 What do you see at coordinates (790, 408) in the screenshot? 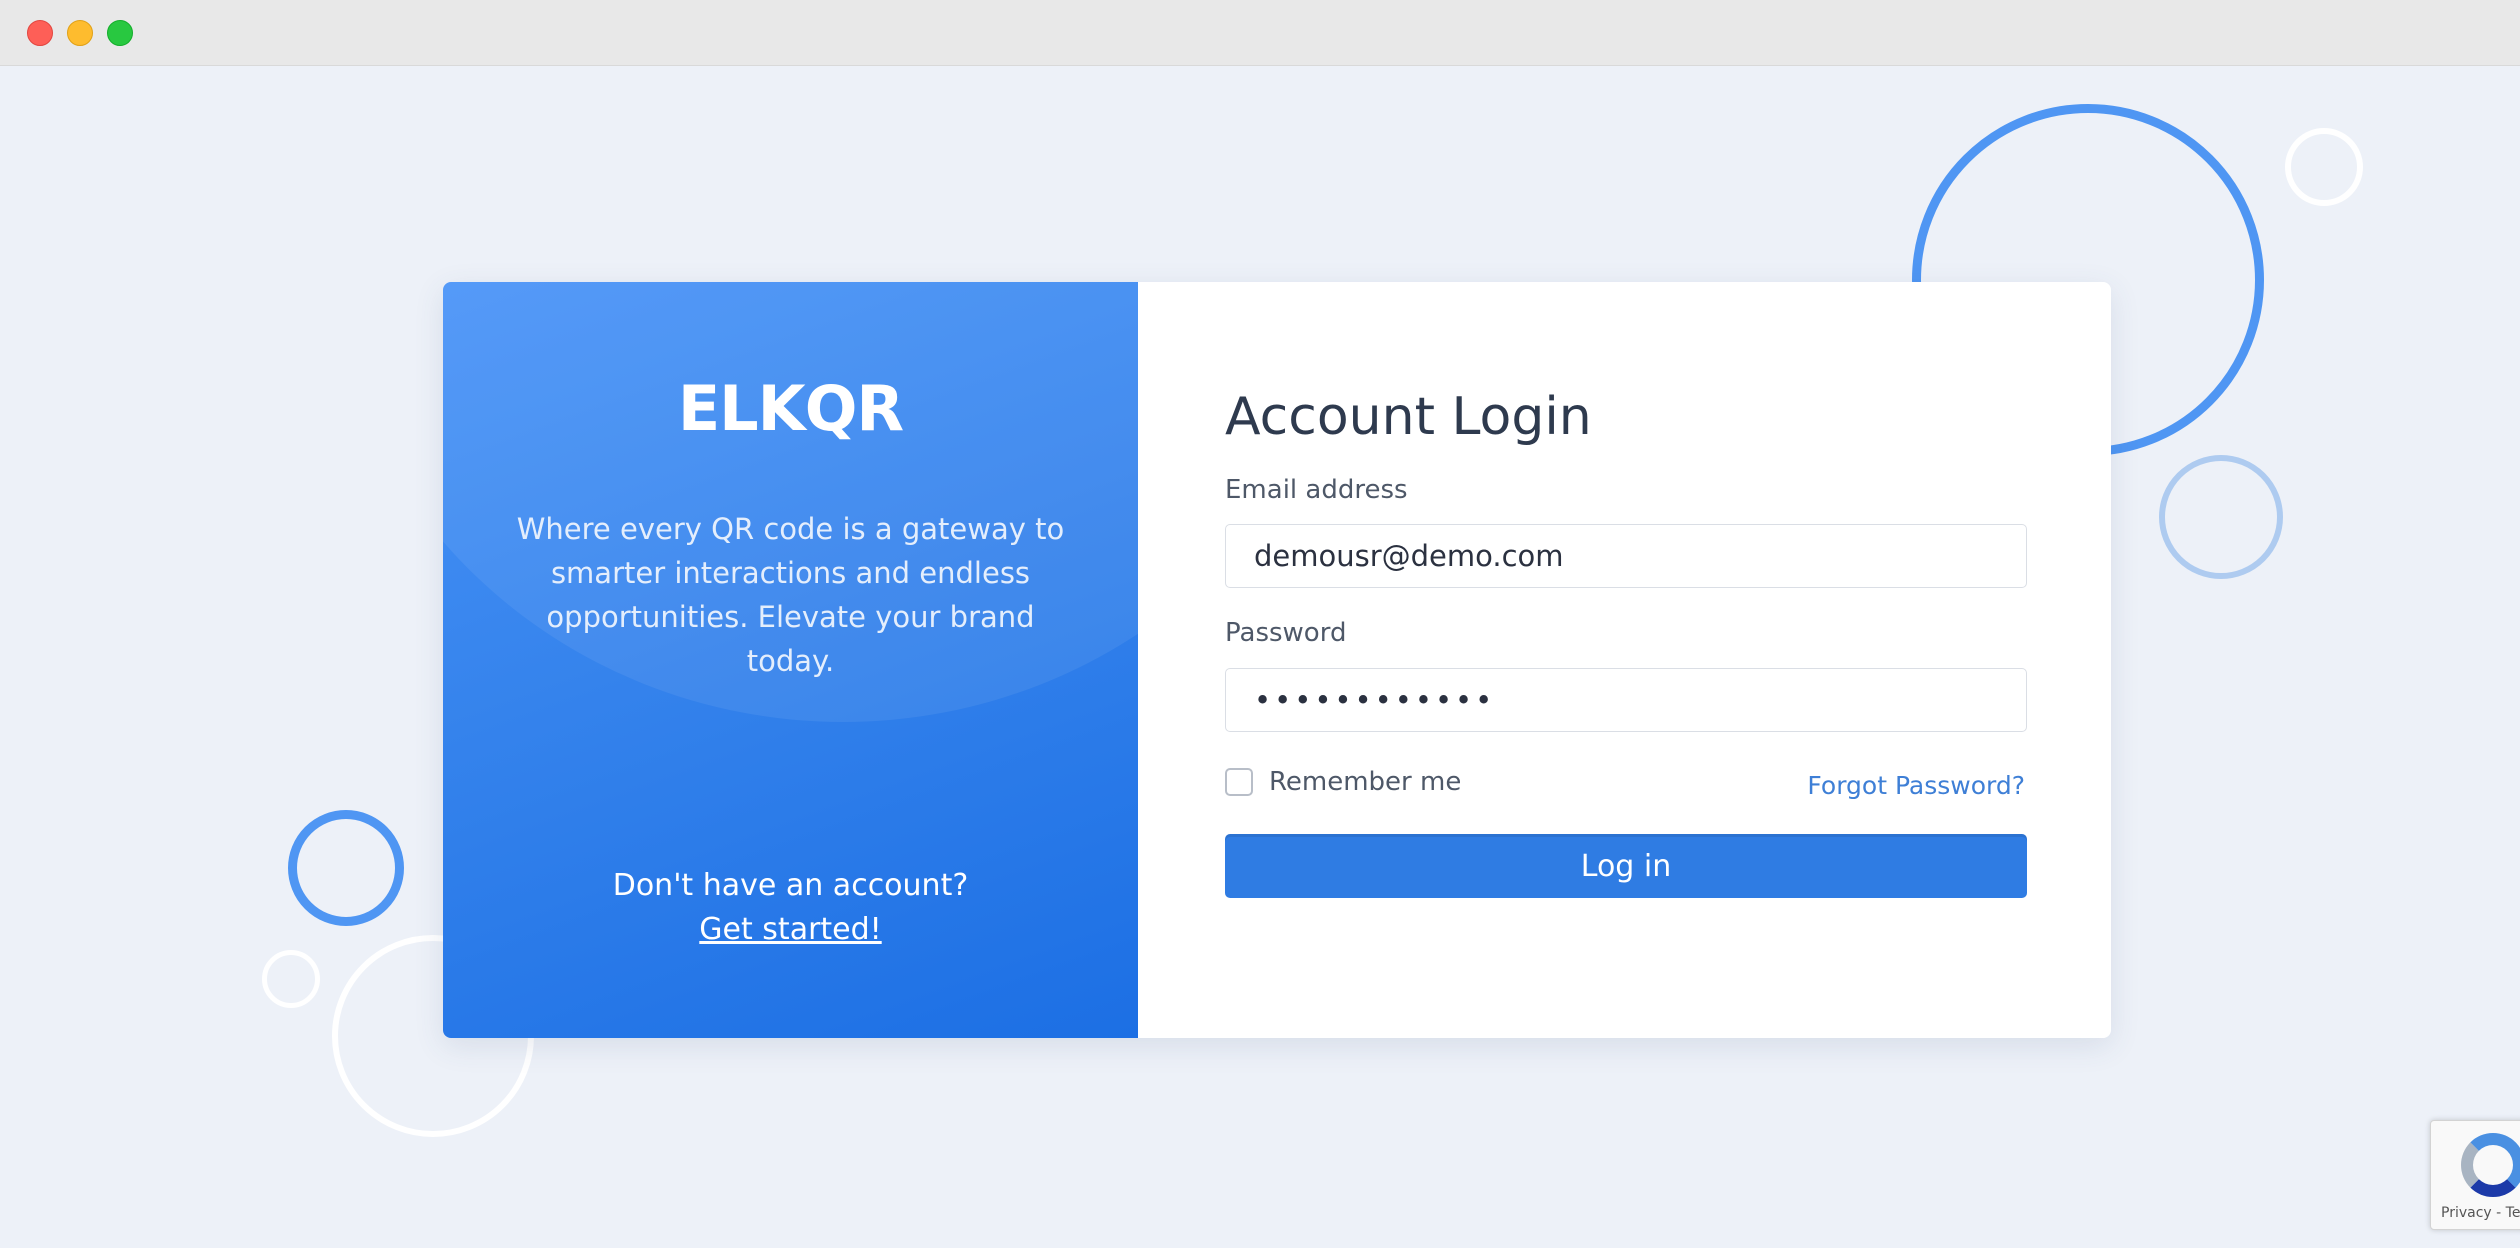
I see `brand-logo-text: ELKQR` at bounding box center [790, 408].